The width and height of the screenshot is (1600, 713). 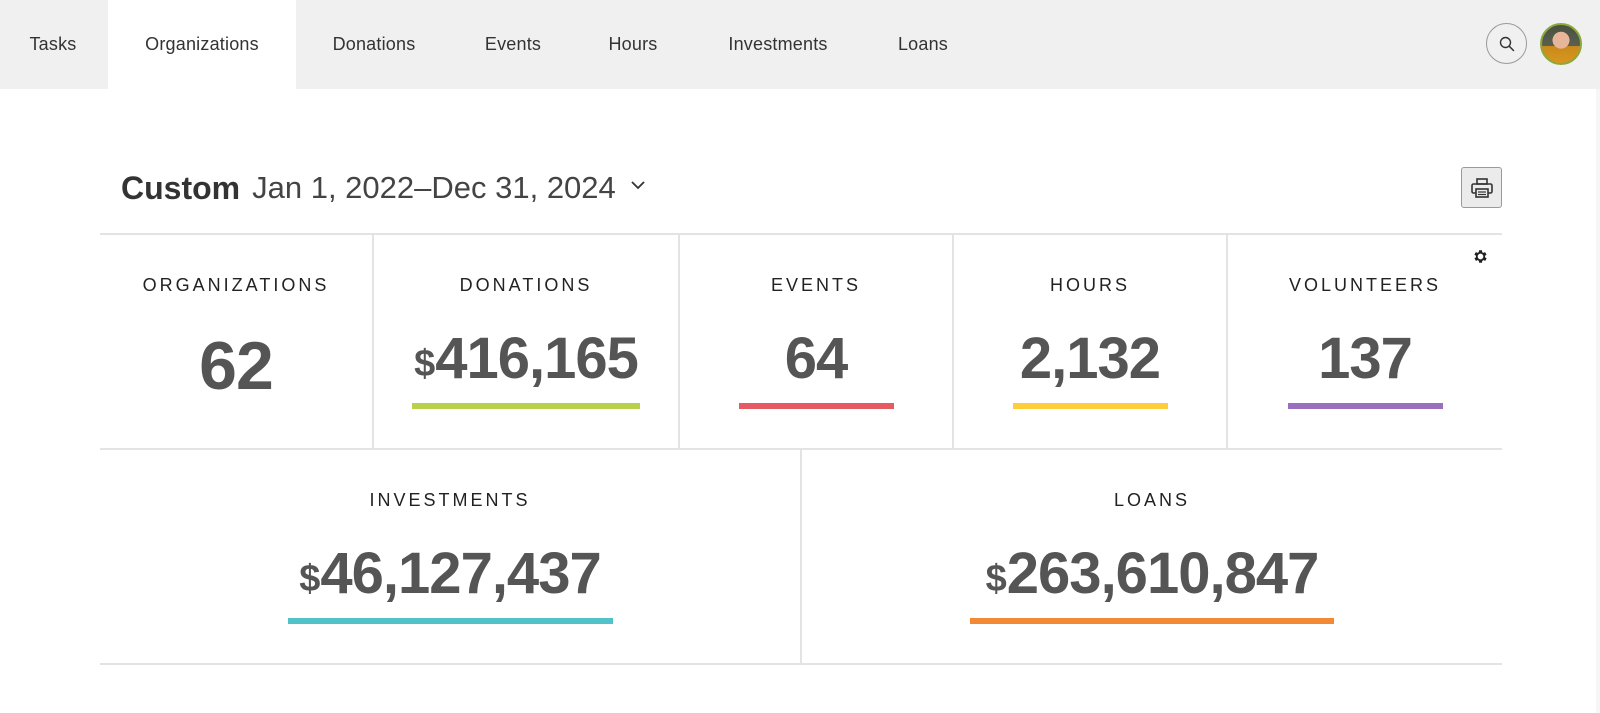 I want to click on stat-label: Donations, so click(x=526, y=285).